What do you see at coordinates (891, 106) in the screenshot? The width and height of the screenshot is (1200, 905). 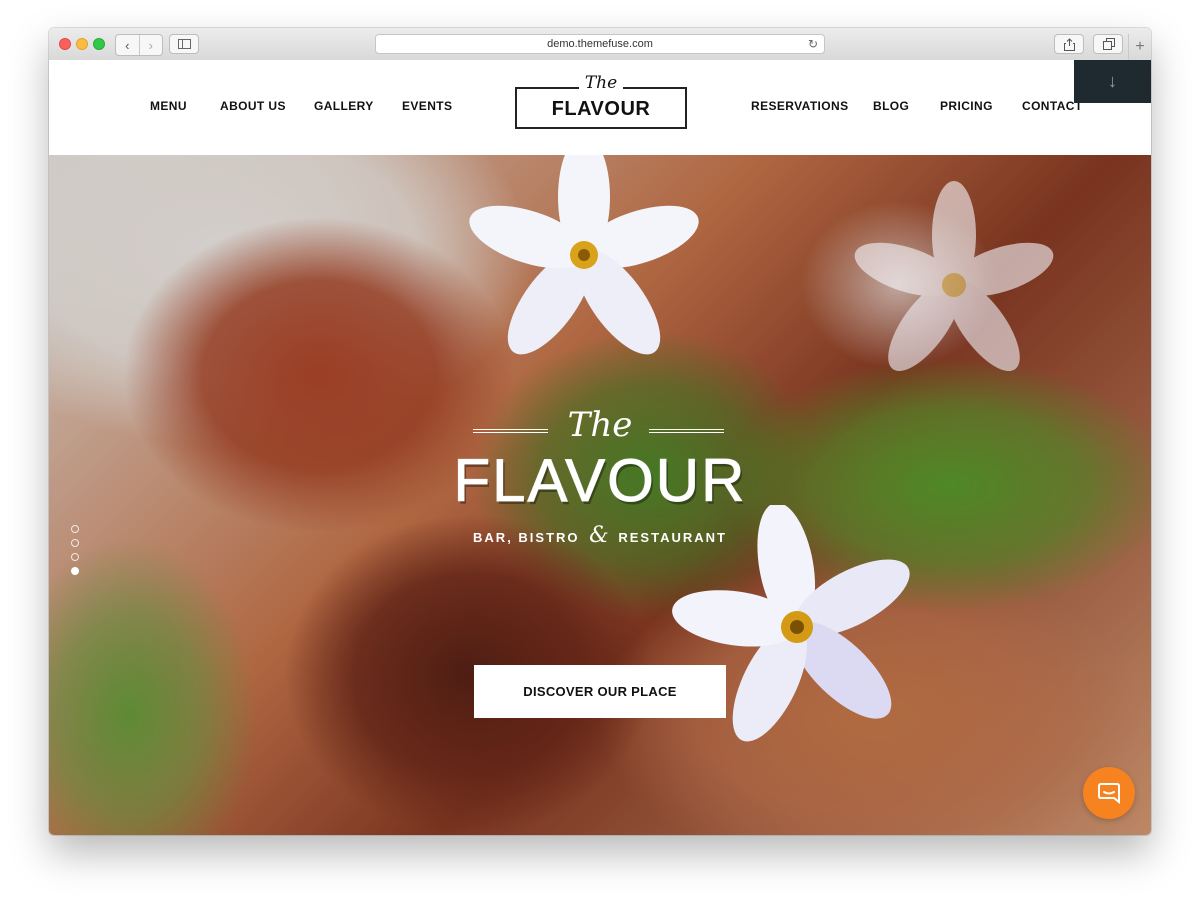 I see `nav-blog: BLOG` at bounding box center [891, 106].